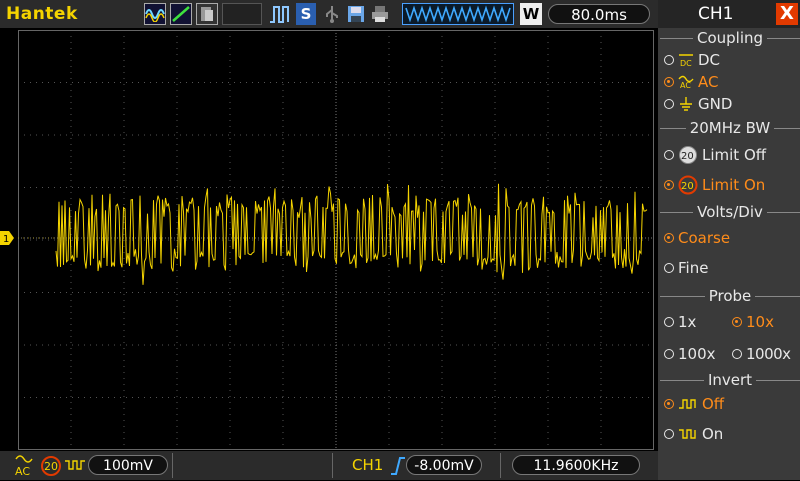 Image resolution: width=800 pixels, height=481 pixels. I want to click on probe-option-1x: 1x, so click(680, 322).